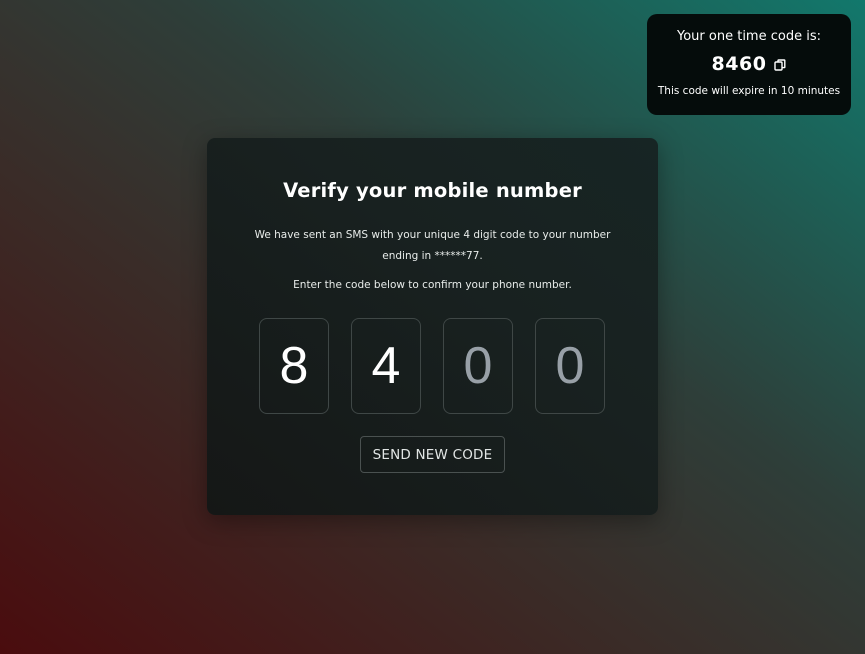 This screenshot has height=654, width=865. I want to click on code-digit-input-4: 0, so click(570, 366).